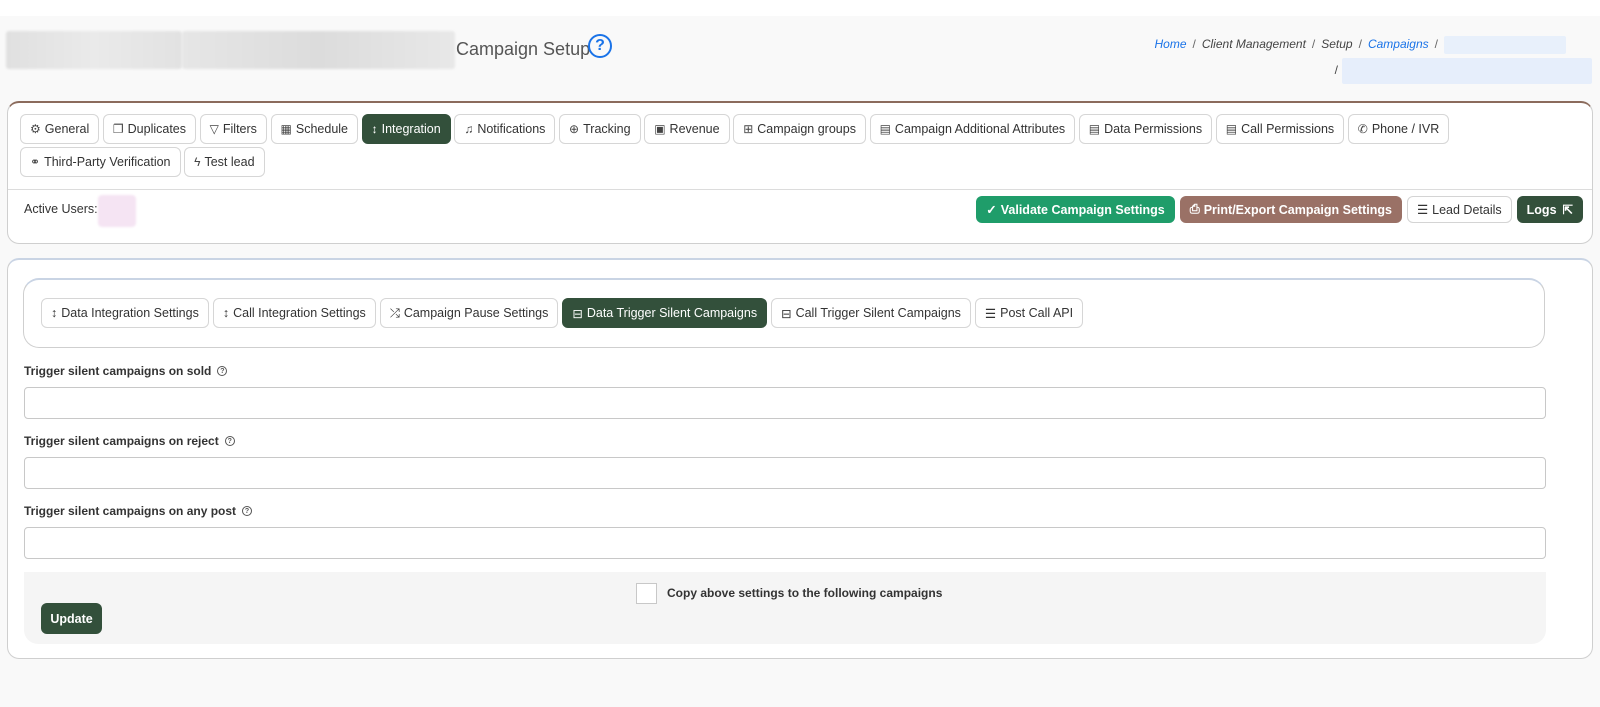 The width and height of the screenshot is (1600, 707). I want to click on copy-settings-checkbox, so click(646, 593).